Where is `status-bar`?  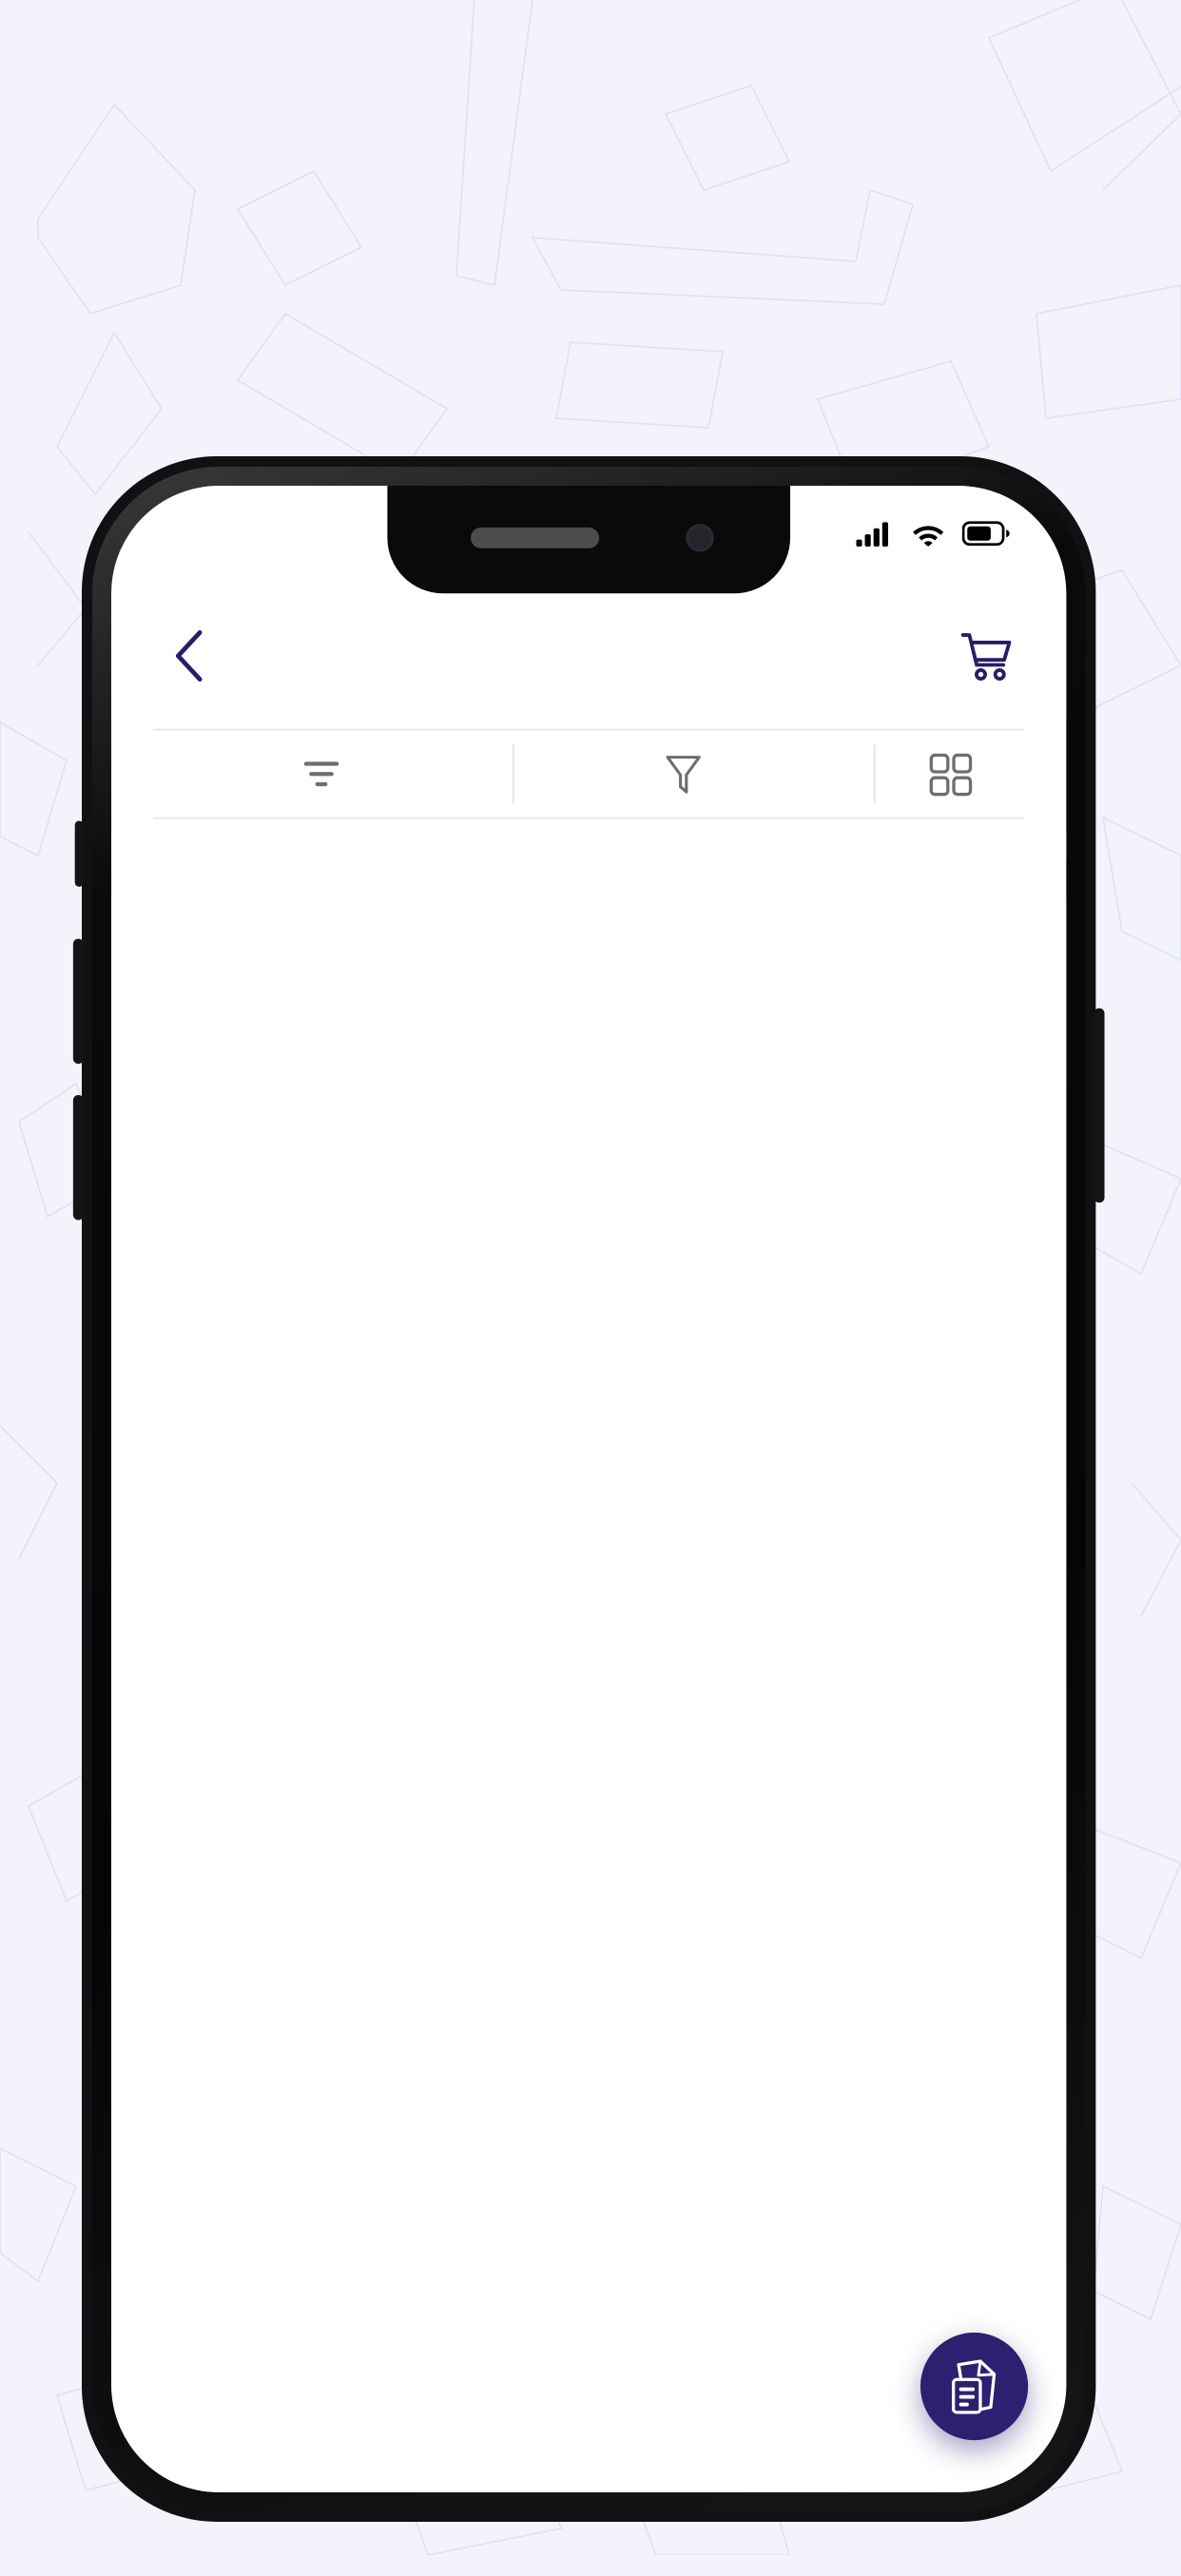 status-bar is located at coordinates (588, 539).